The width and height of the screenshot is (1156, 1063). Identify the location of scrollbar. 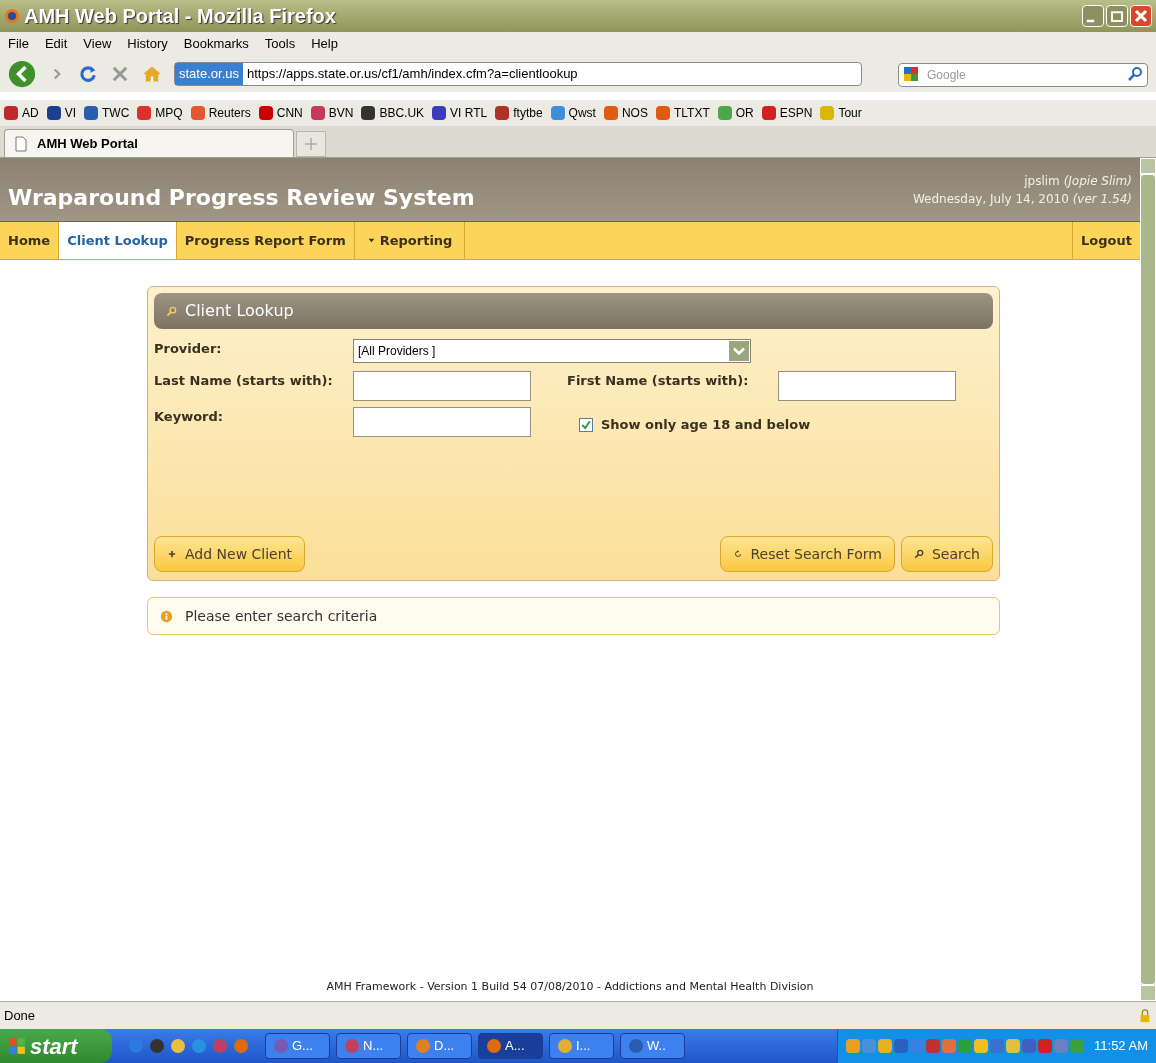
(1148, 579).